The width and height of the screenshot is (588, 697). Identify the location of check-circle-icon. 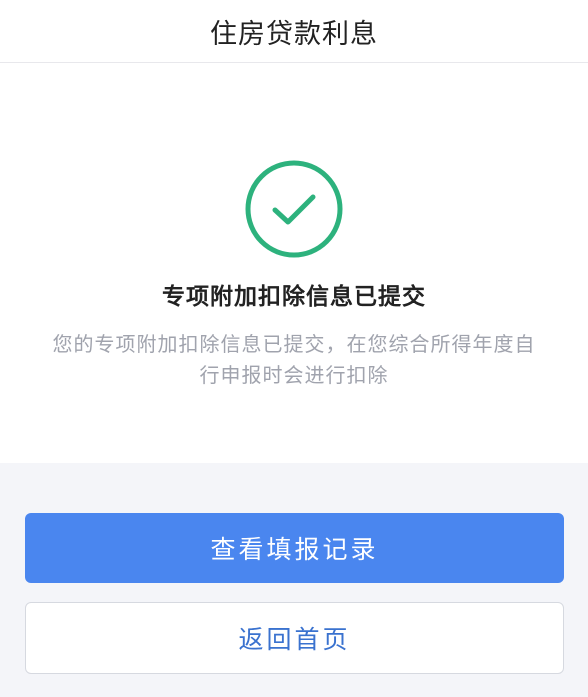
(294, 209).